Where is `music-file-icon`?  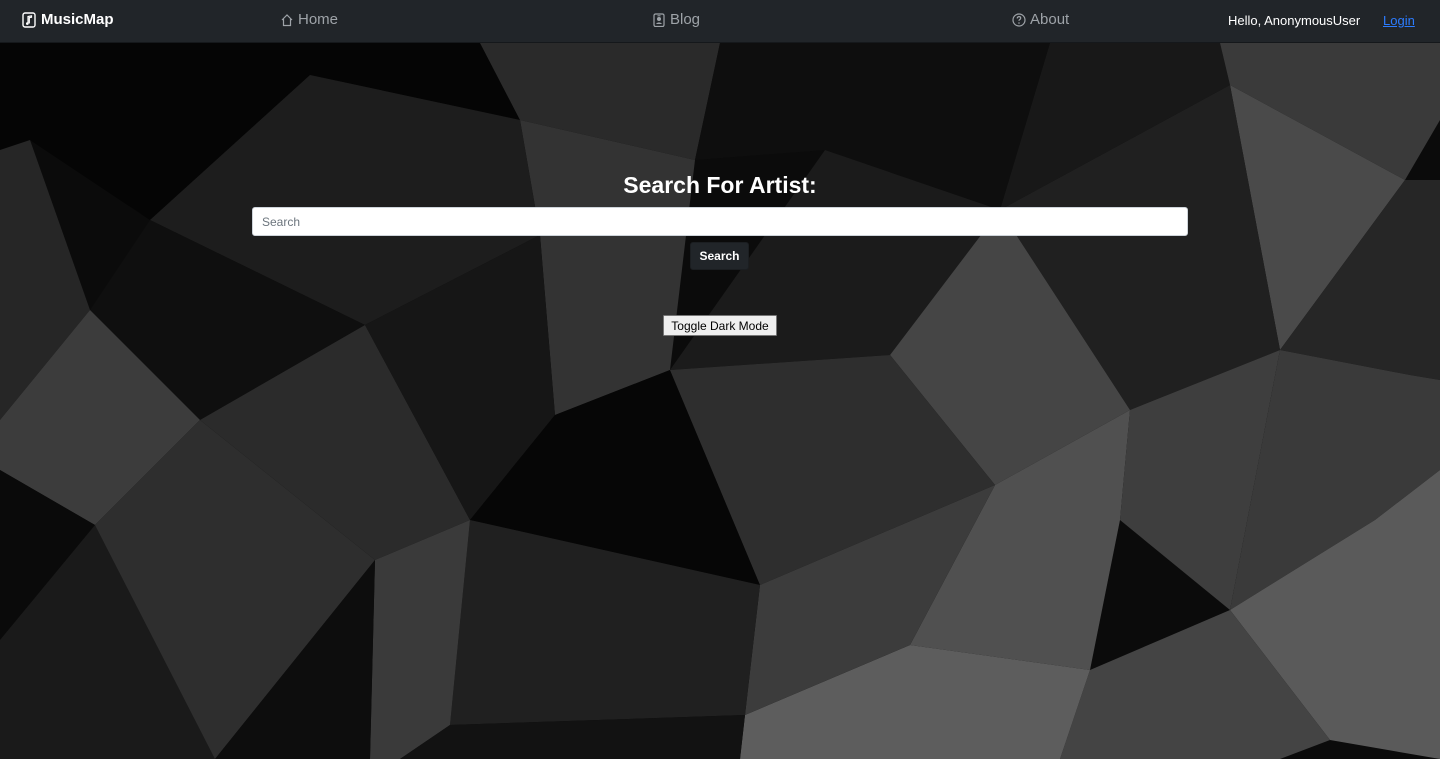
music-file-icon is located at coordinates (29, 19).